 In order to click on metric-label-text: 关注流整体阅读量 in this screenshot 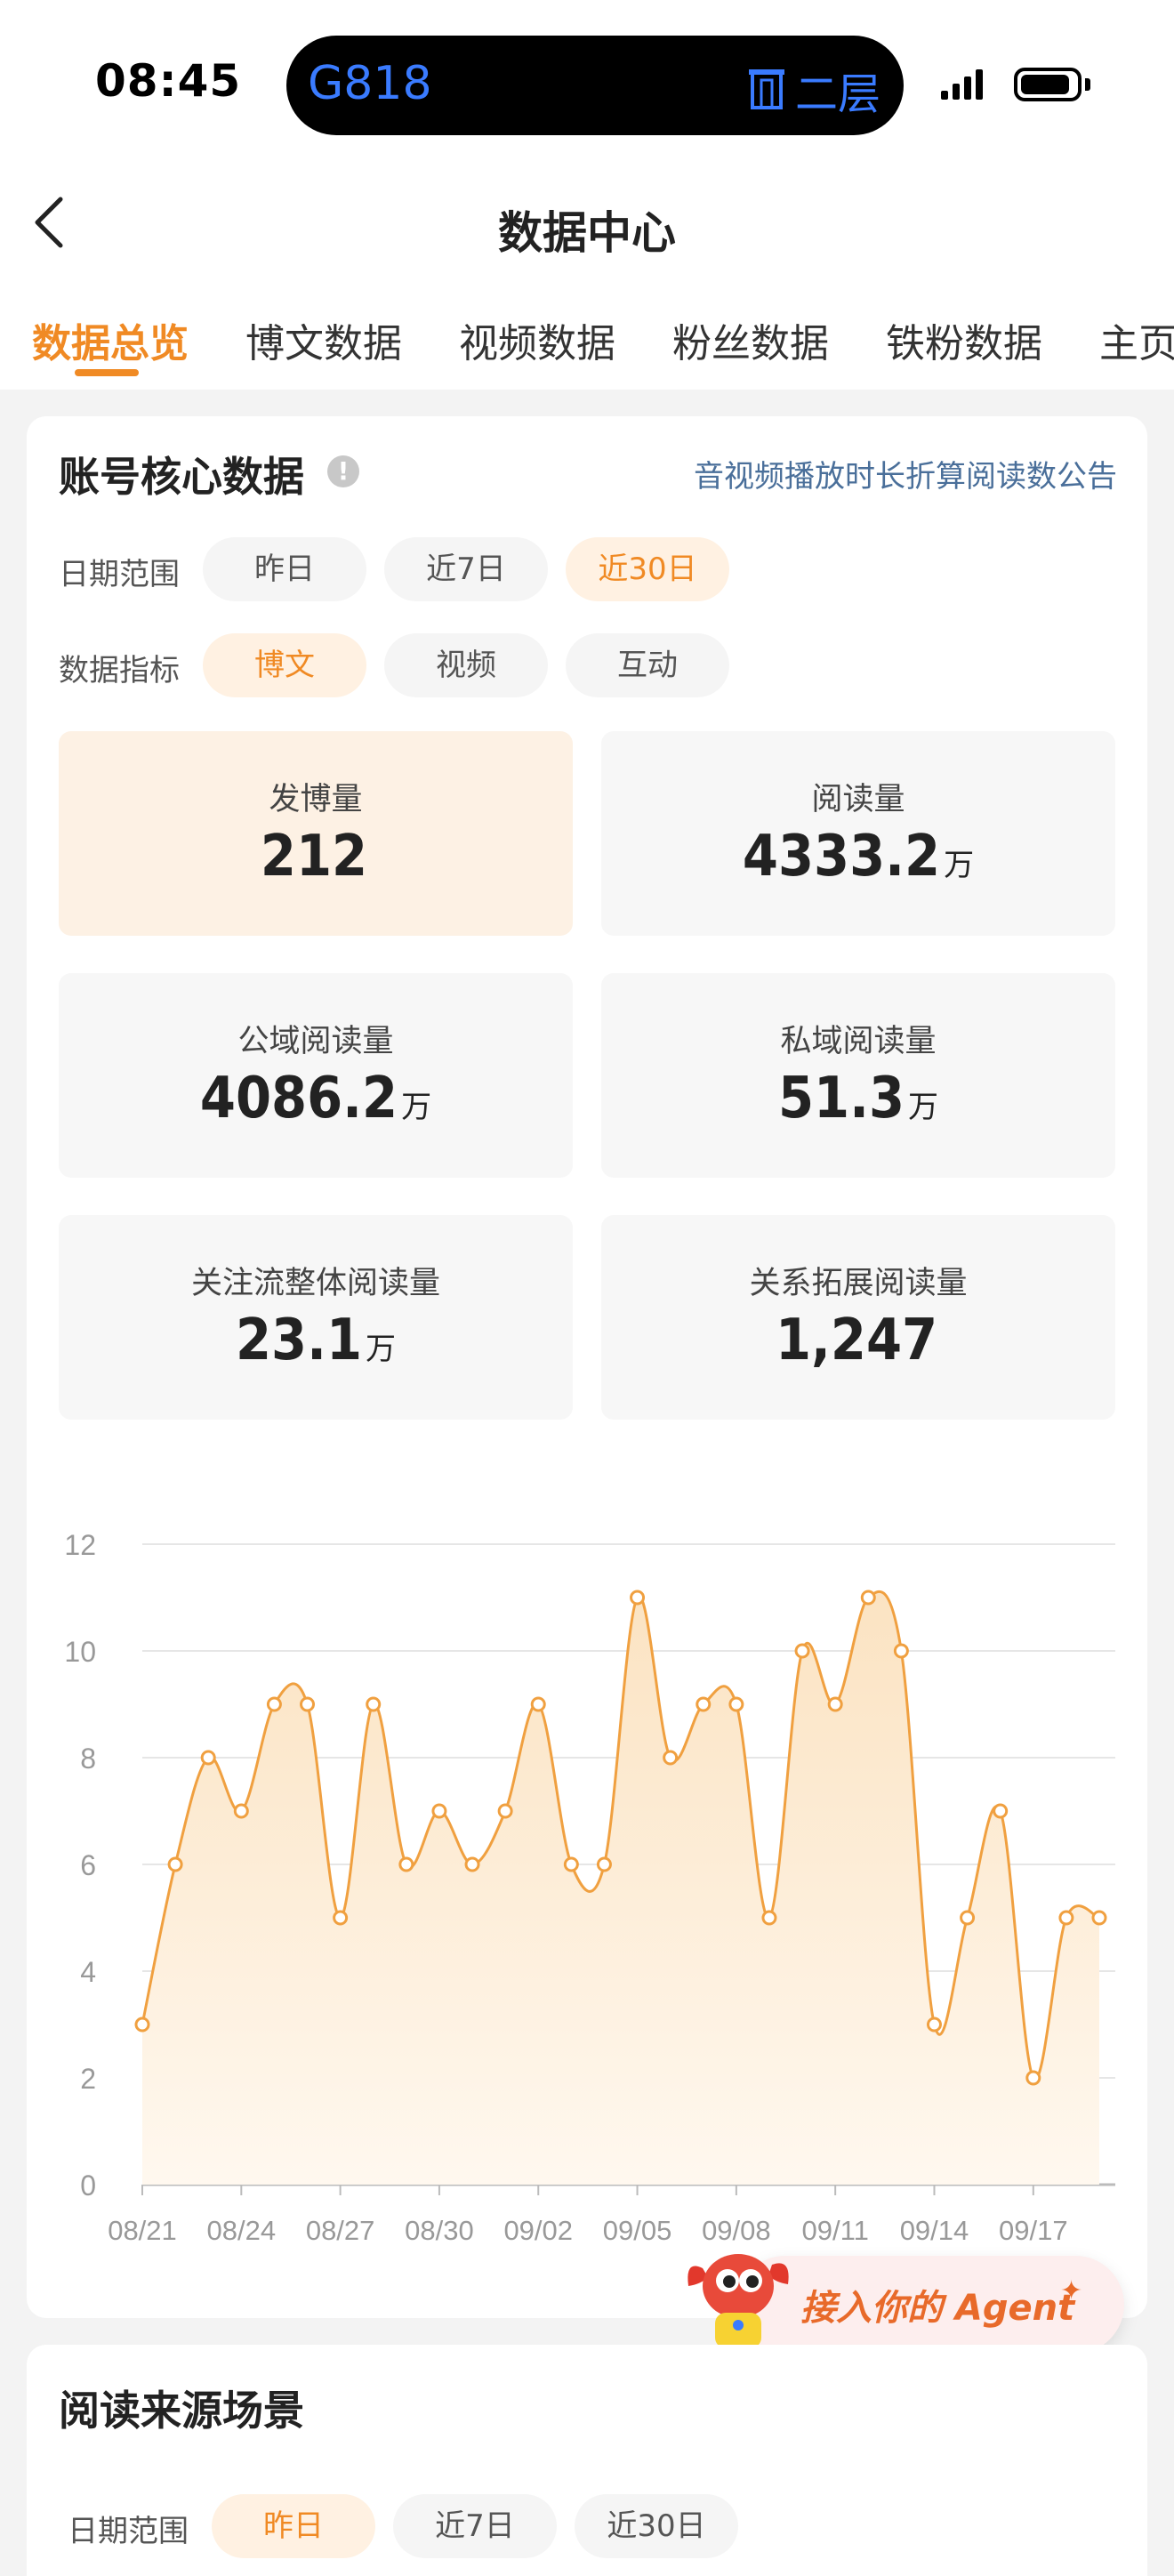, I will do `click(315, 1283)`.